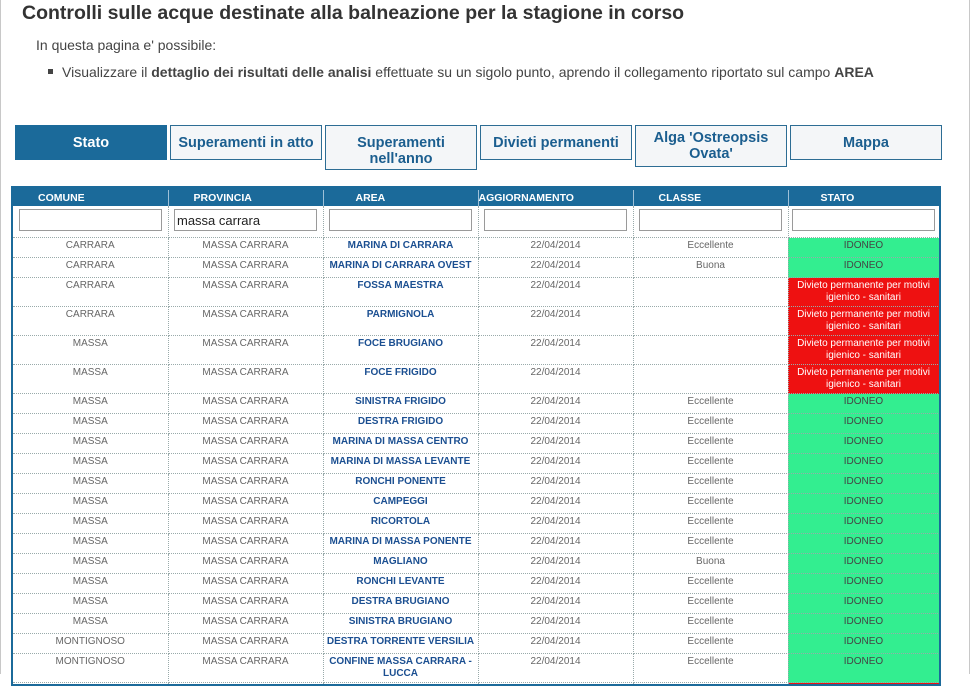 The height and width of the screenshot is (686, 974). I want to click on header-area: AREA, so click(400, 198).